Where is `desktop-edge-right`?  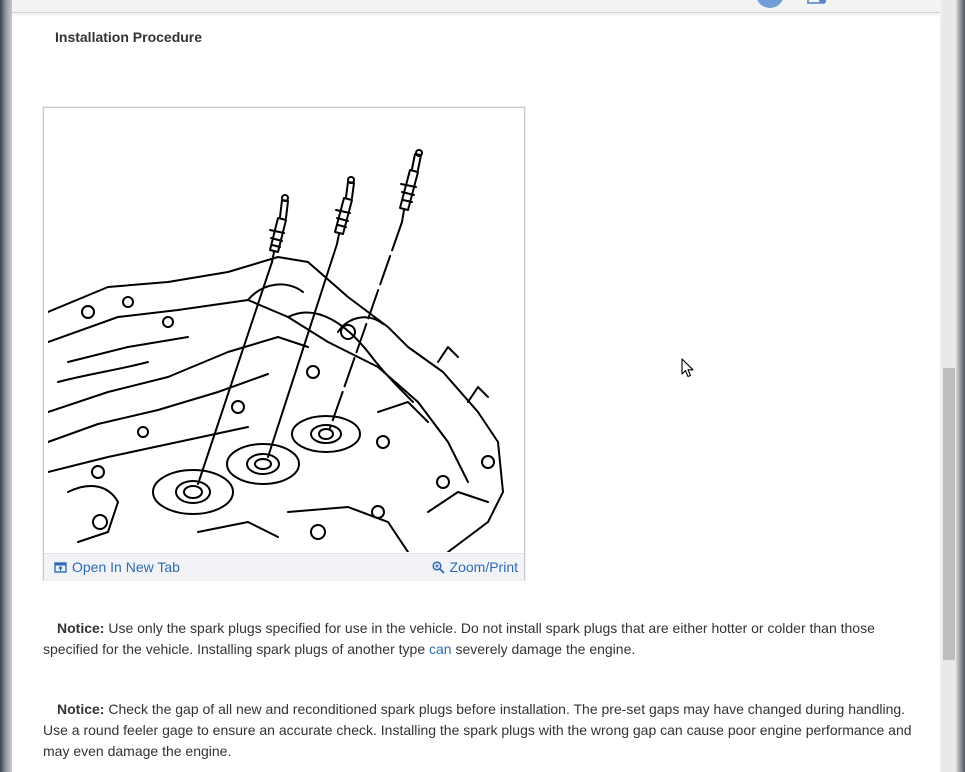 desktop-edge-right is located at coordinates (960, 386).